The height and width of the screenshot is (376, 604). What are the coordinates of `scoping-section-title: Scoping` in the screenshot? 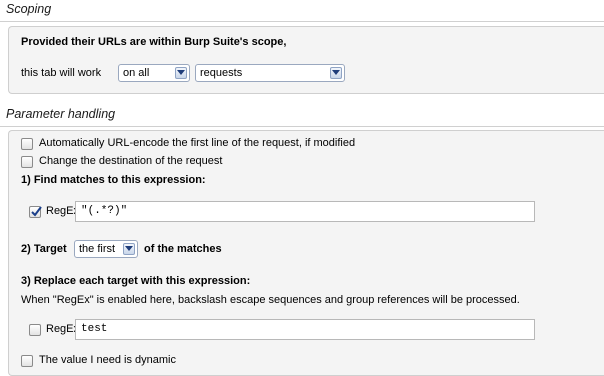 It's located at (29, 9).